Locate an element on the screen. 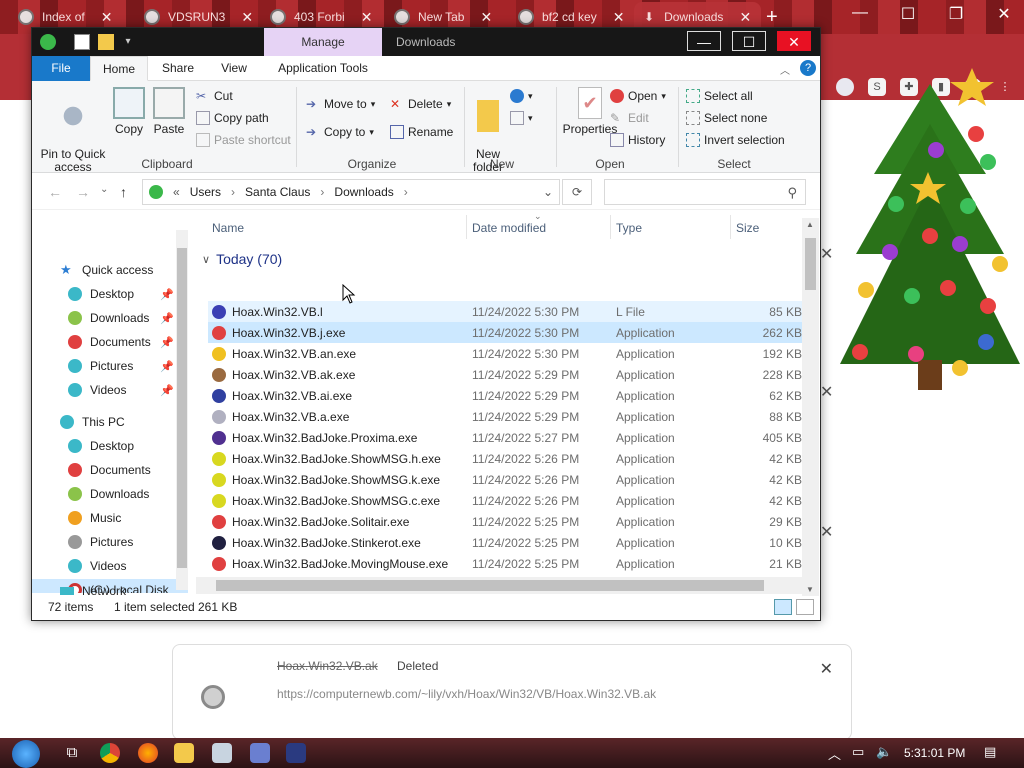 This screenshot has height=768, width=1024. scroll-down-icon: ▼ is located at coordinates (810, 589).